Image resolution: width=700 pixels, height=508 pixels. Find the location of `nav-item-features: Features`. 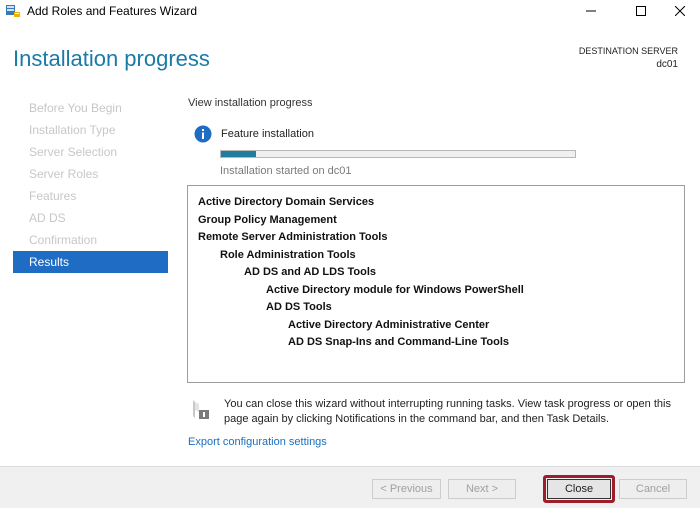

nav-item-features: Features is located at coordinates (90, 196).